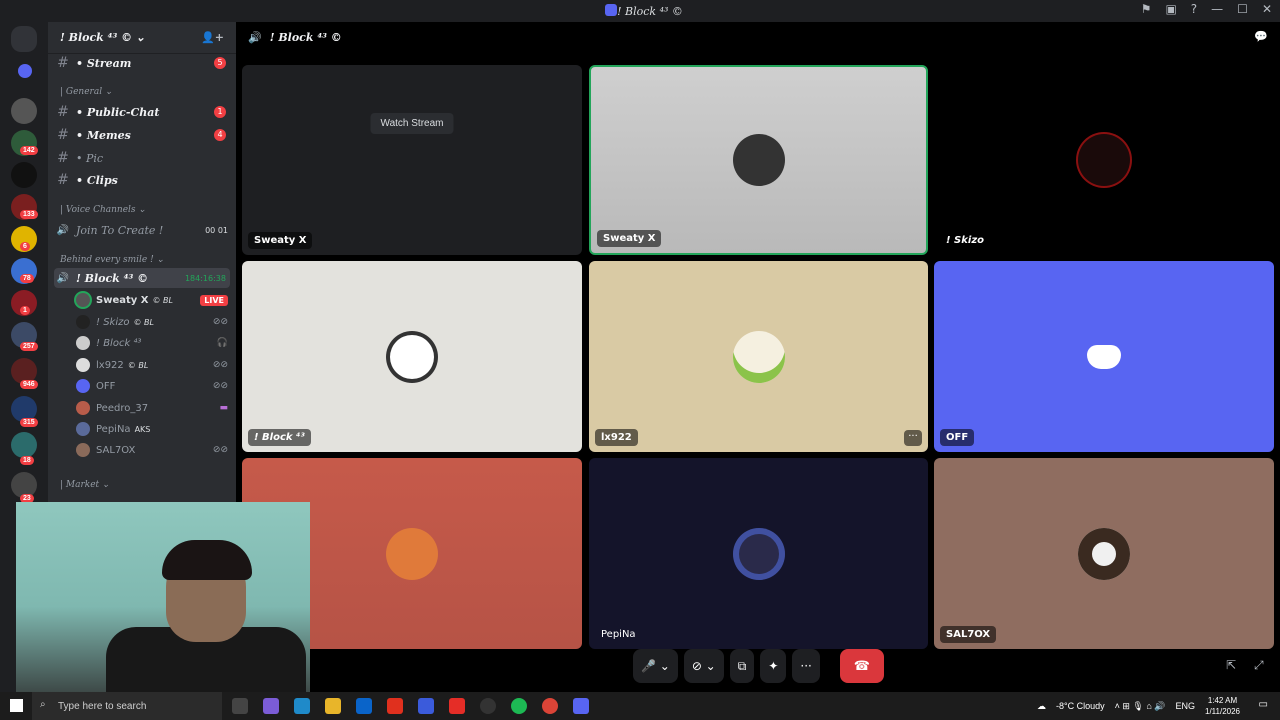  I want to click on window-title: ! Block ⁴³ ©, so click(650, 11).